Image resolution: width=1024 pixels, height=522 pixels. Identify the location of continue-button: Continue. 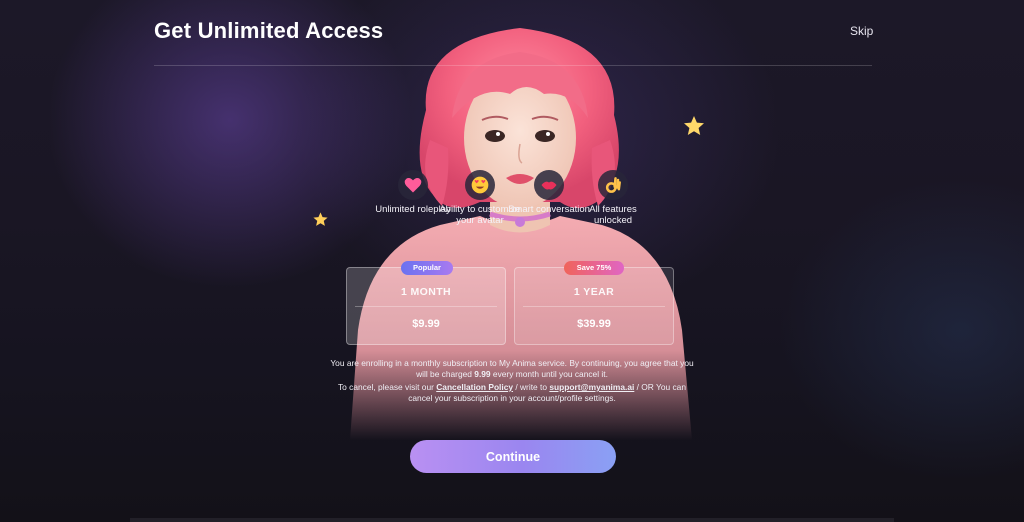
(513, 456).